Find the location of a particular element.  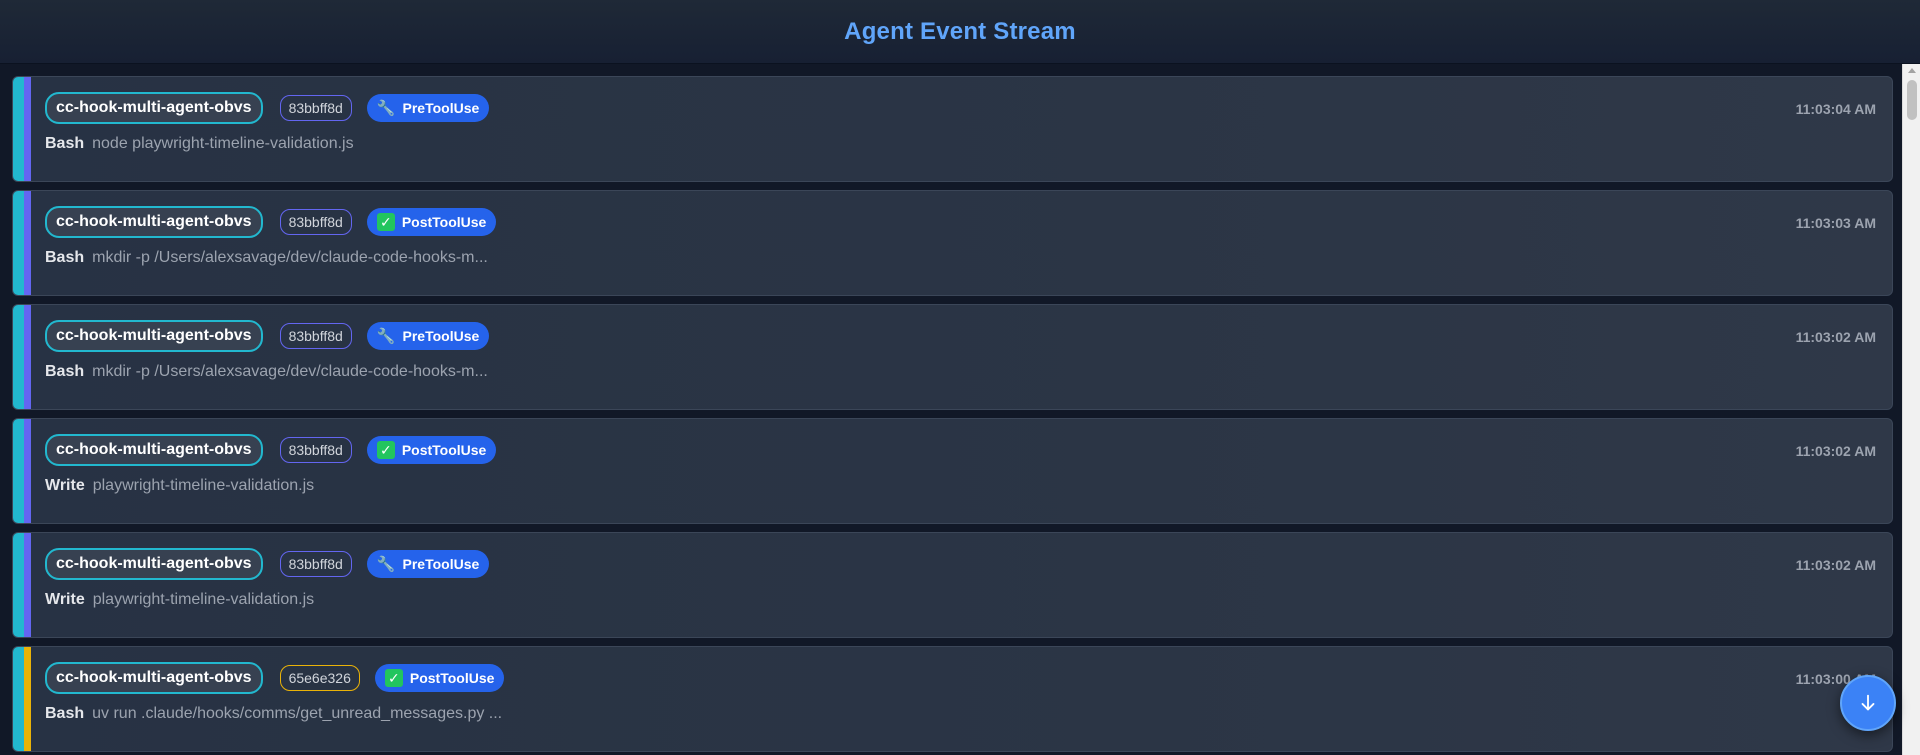

scroll-up-arrow-icon is located at coordinates (1912, 70).